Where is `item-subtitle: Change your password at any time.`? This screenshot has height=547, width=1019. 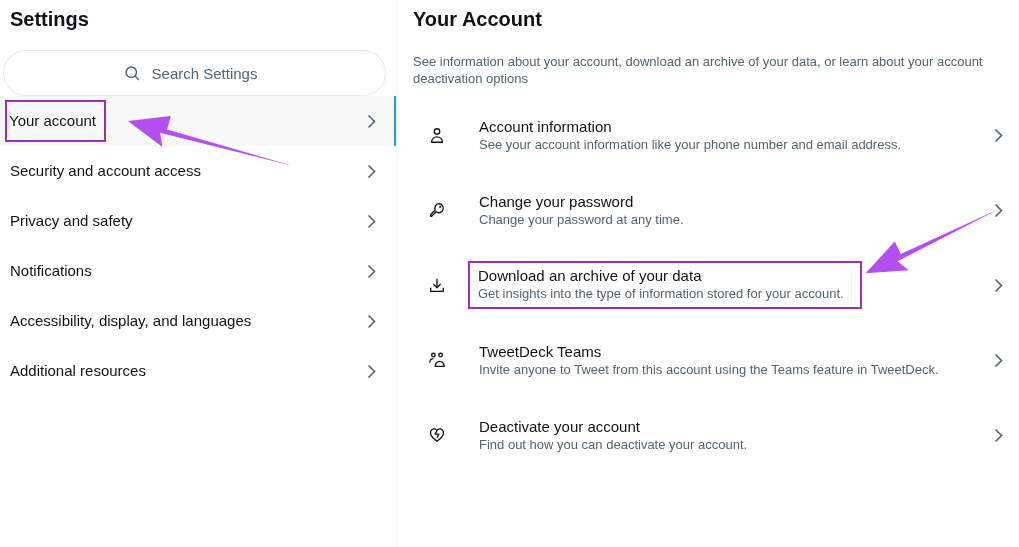
item-subtitle: Change your password at any time. is located at coordinates (582, 219).